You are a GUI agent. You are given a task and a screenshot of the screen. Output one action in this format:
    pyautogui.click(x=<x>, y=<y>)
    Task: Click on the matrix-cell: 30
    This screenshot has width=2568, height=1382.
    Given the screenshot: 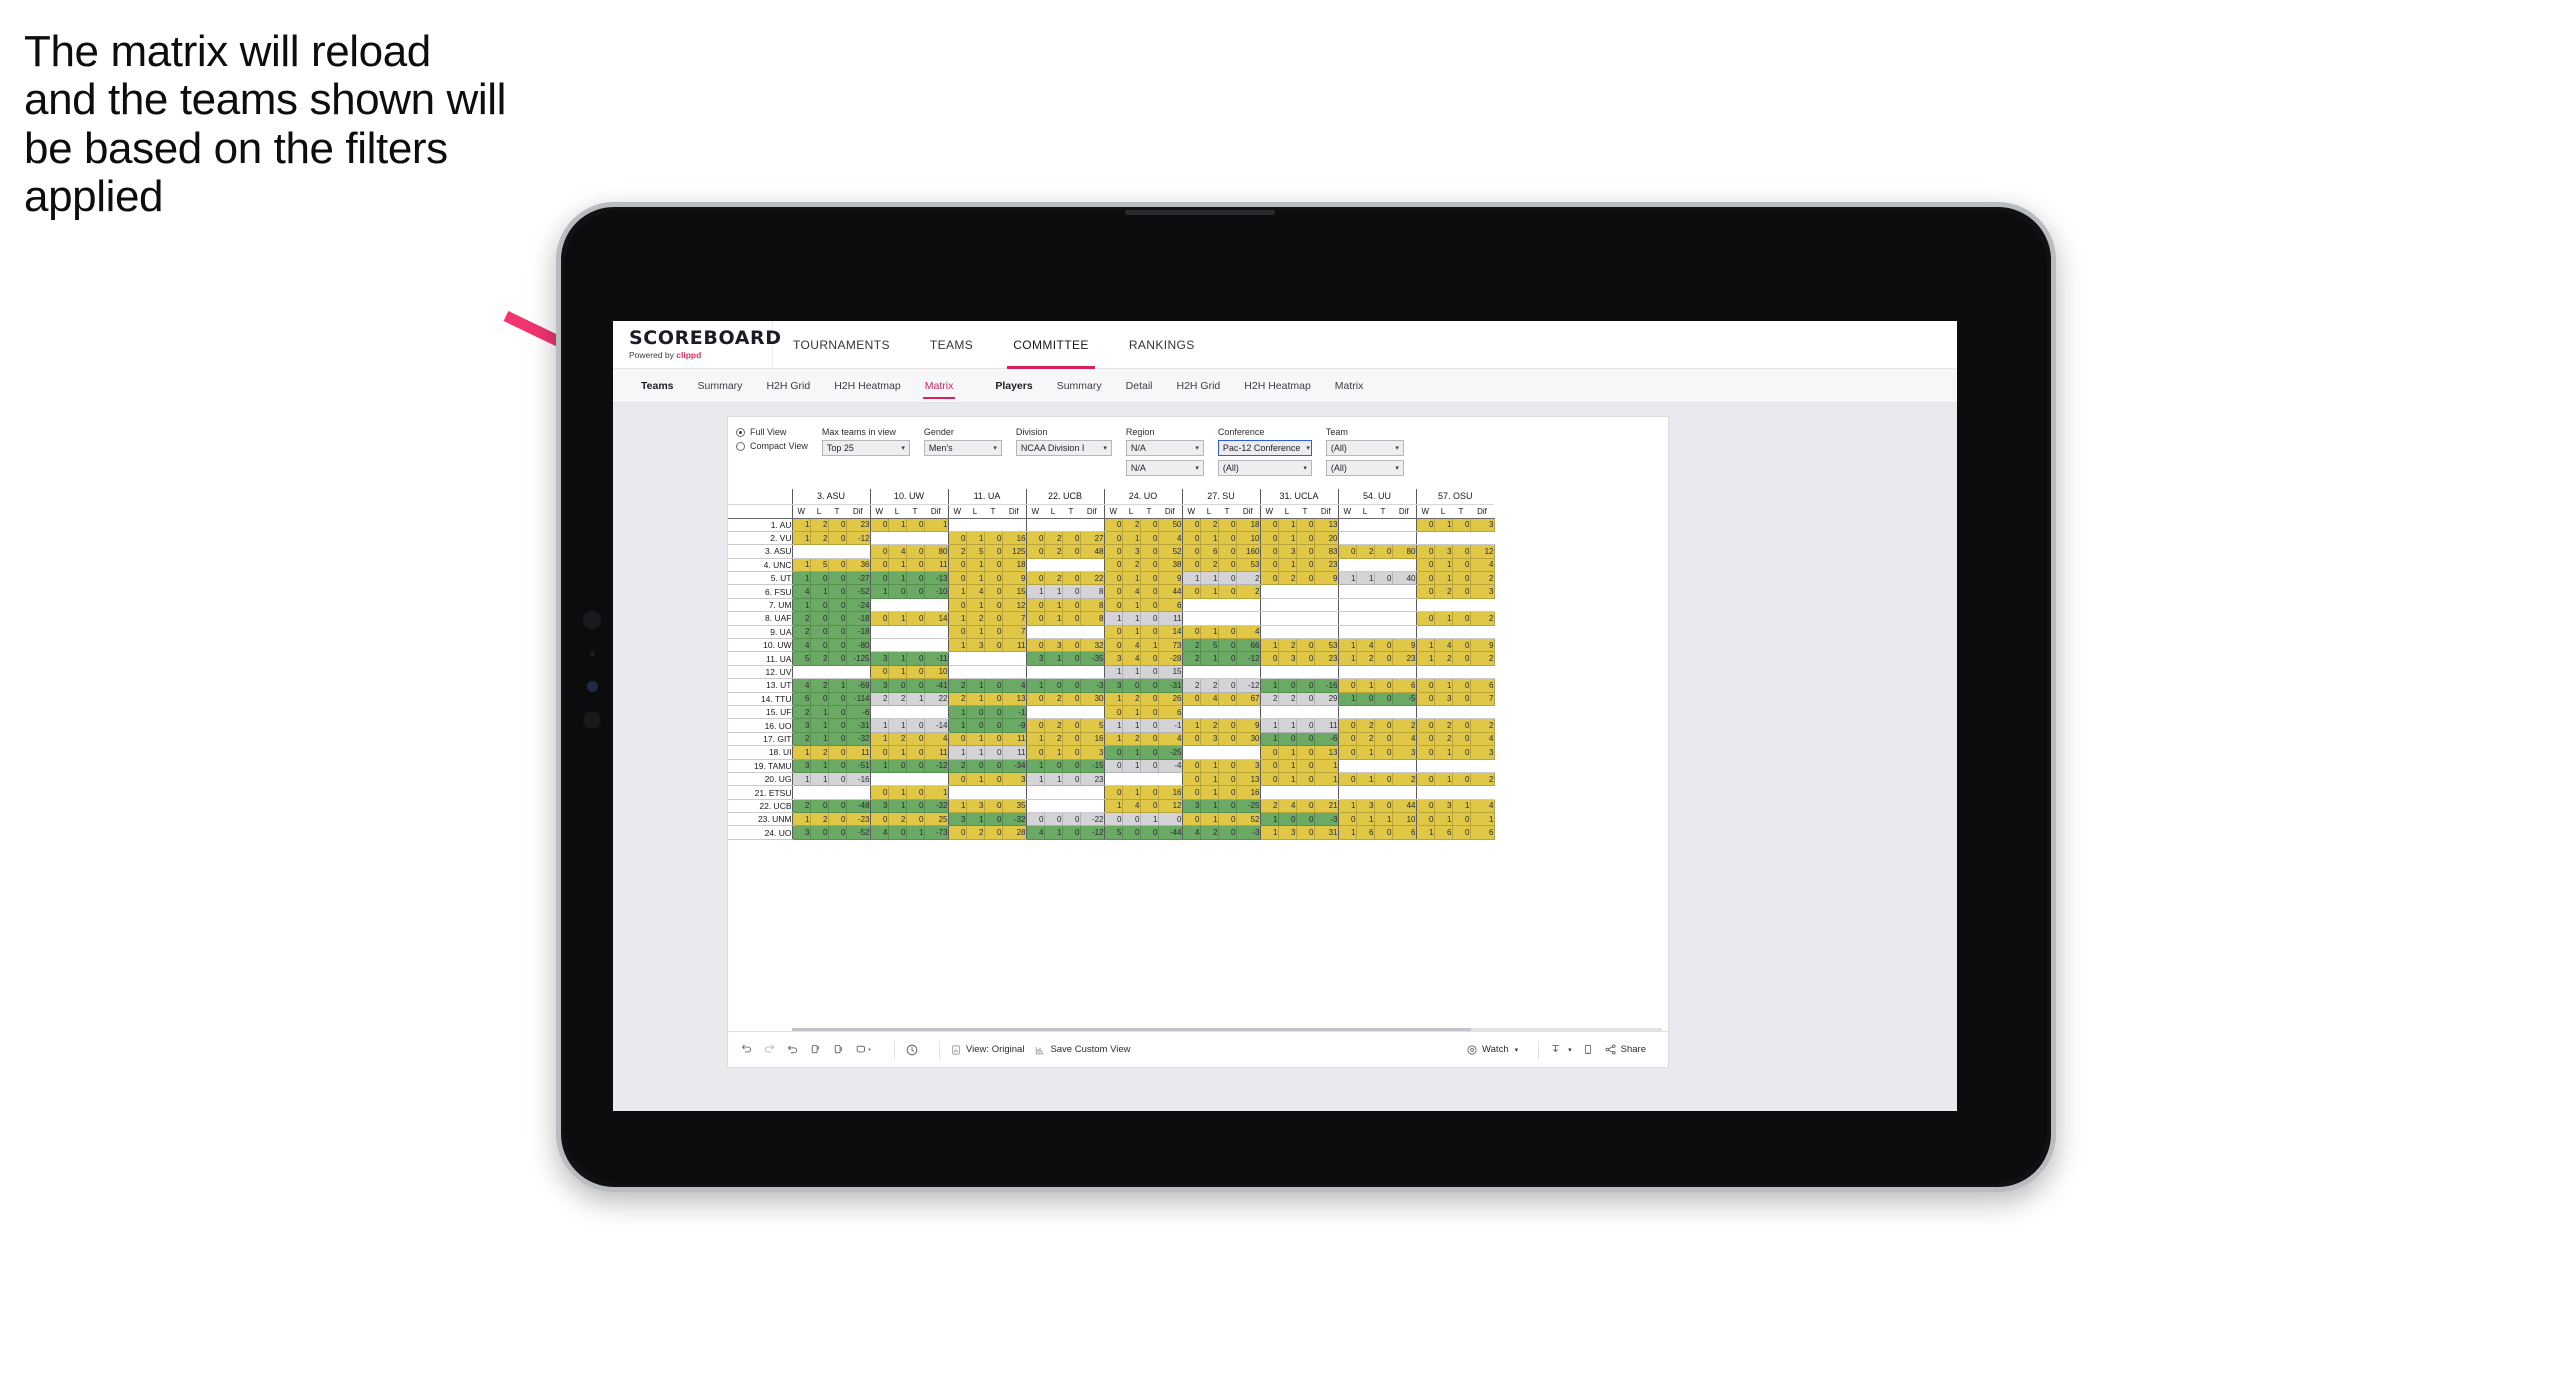 What is the action you would take?
    pyautogui.click(x=1092, y=699)
    